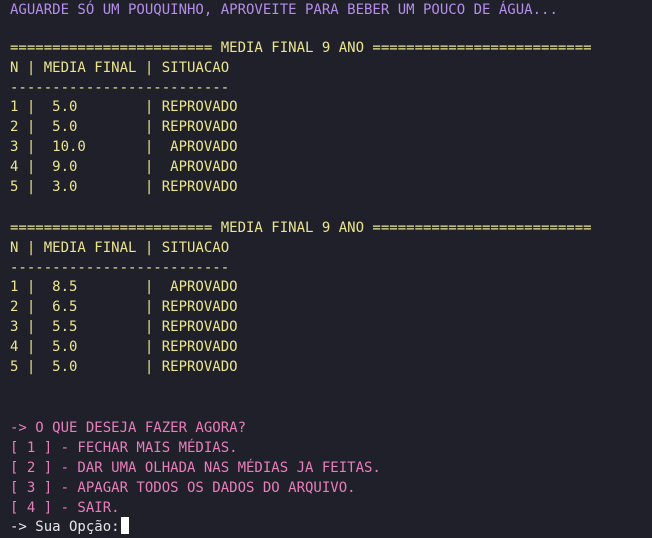 This screenshot has width=652, height=538. Describe the element at coordinates (124, 327) in the screenshot. I see `table-row: 3 | 5.5 | REPROVADO` at that location.